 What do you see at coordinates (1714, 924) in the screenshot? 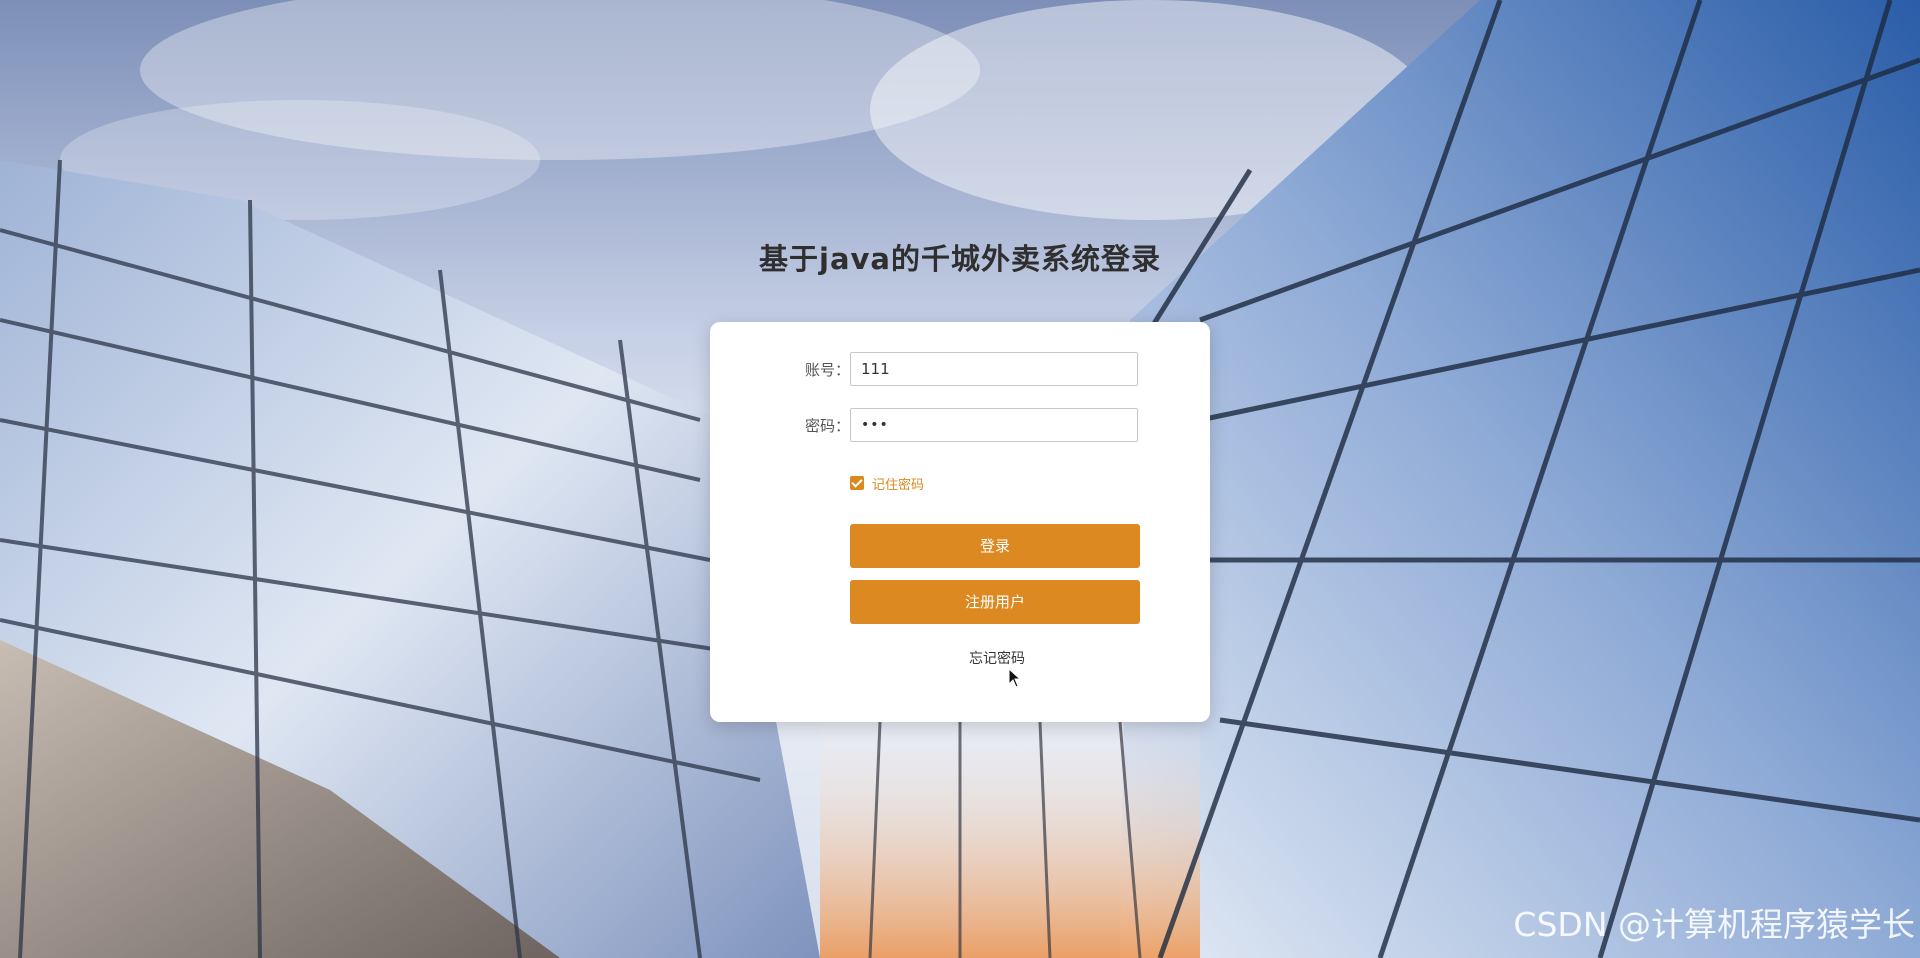
I see `watermark-text: CSDN @计算机程序猿学长` at bounding box center [1714, 924].